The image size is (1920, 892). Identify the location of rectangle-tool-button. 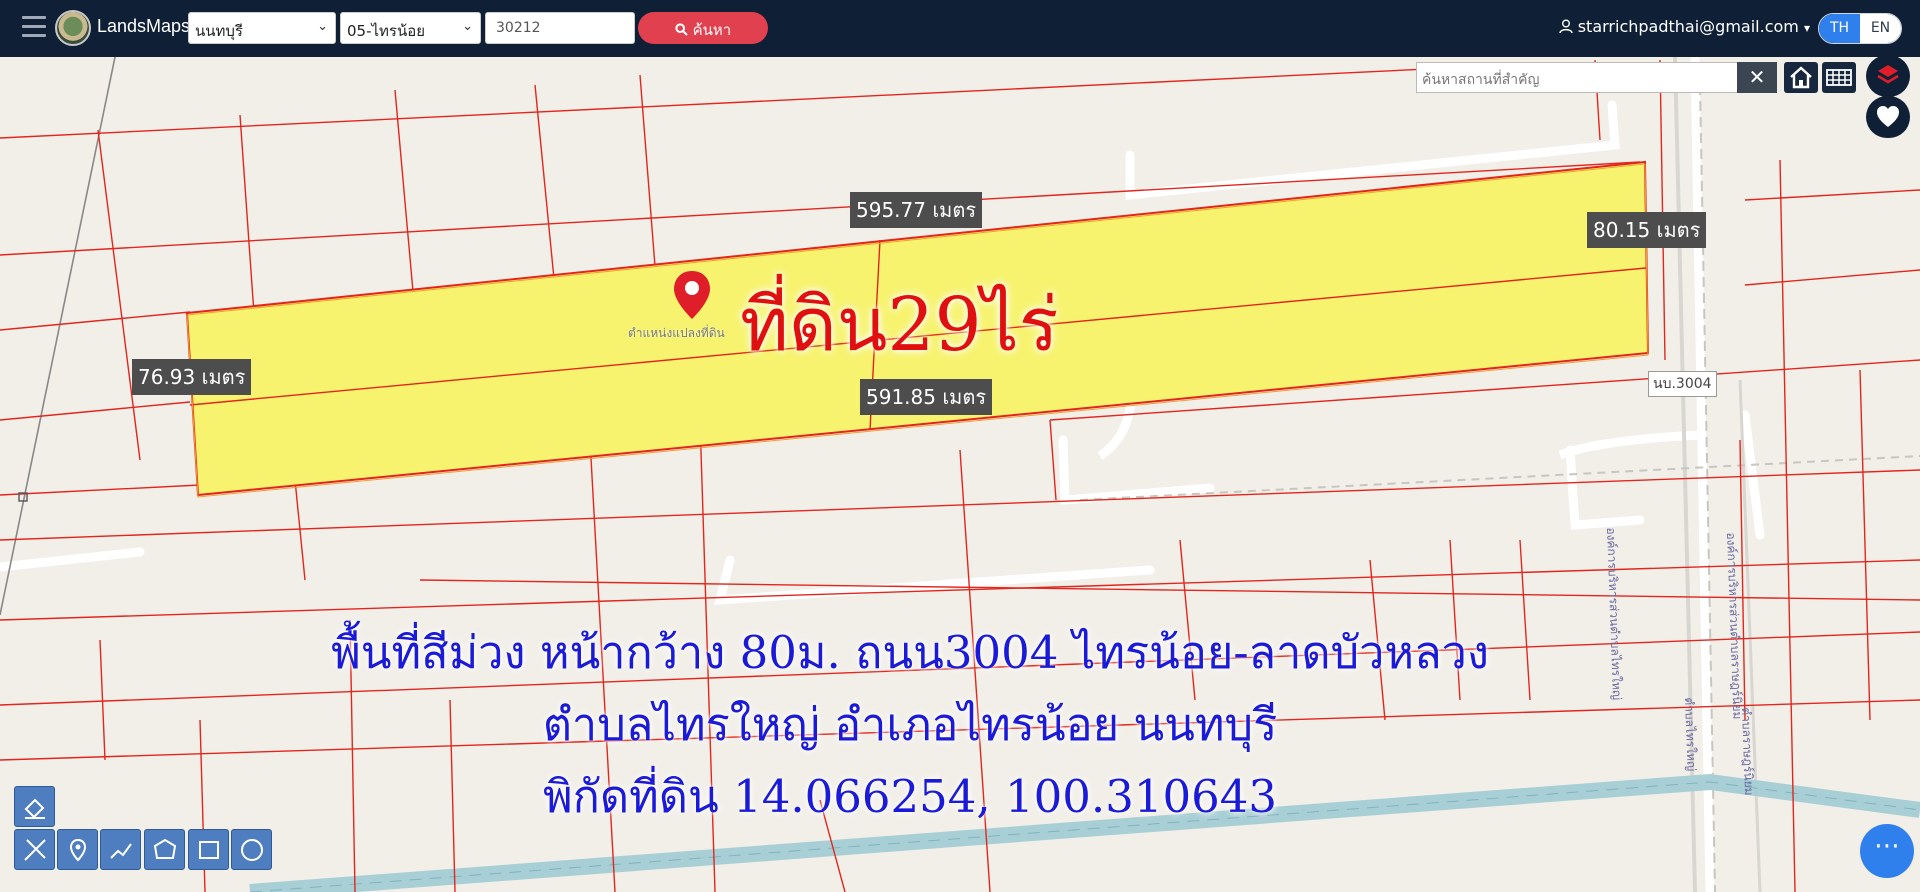
(208, 849).